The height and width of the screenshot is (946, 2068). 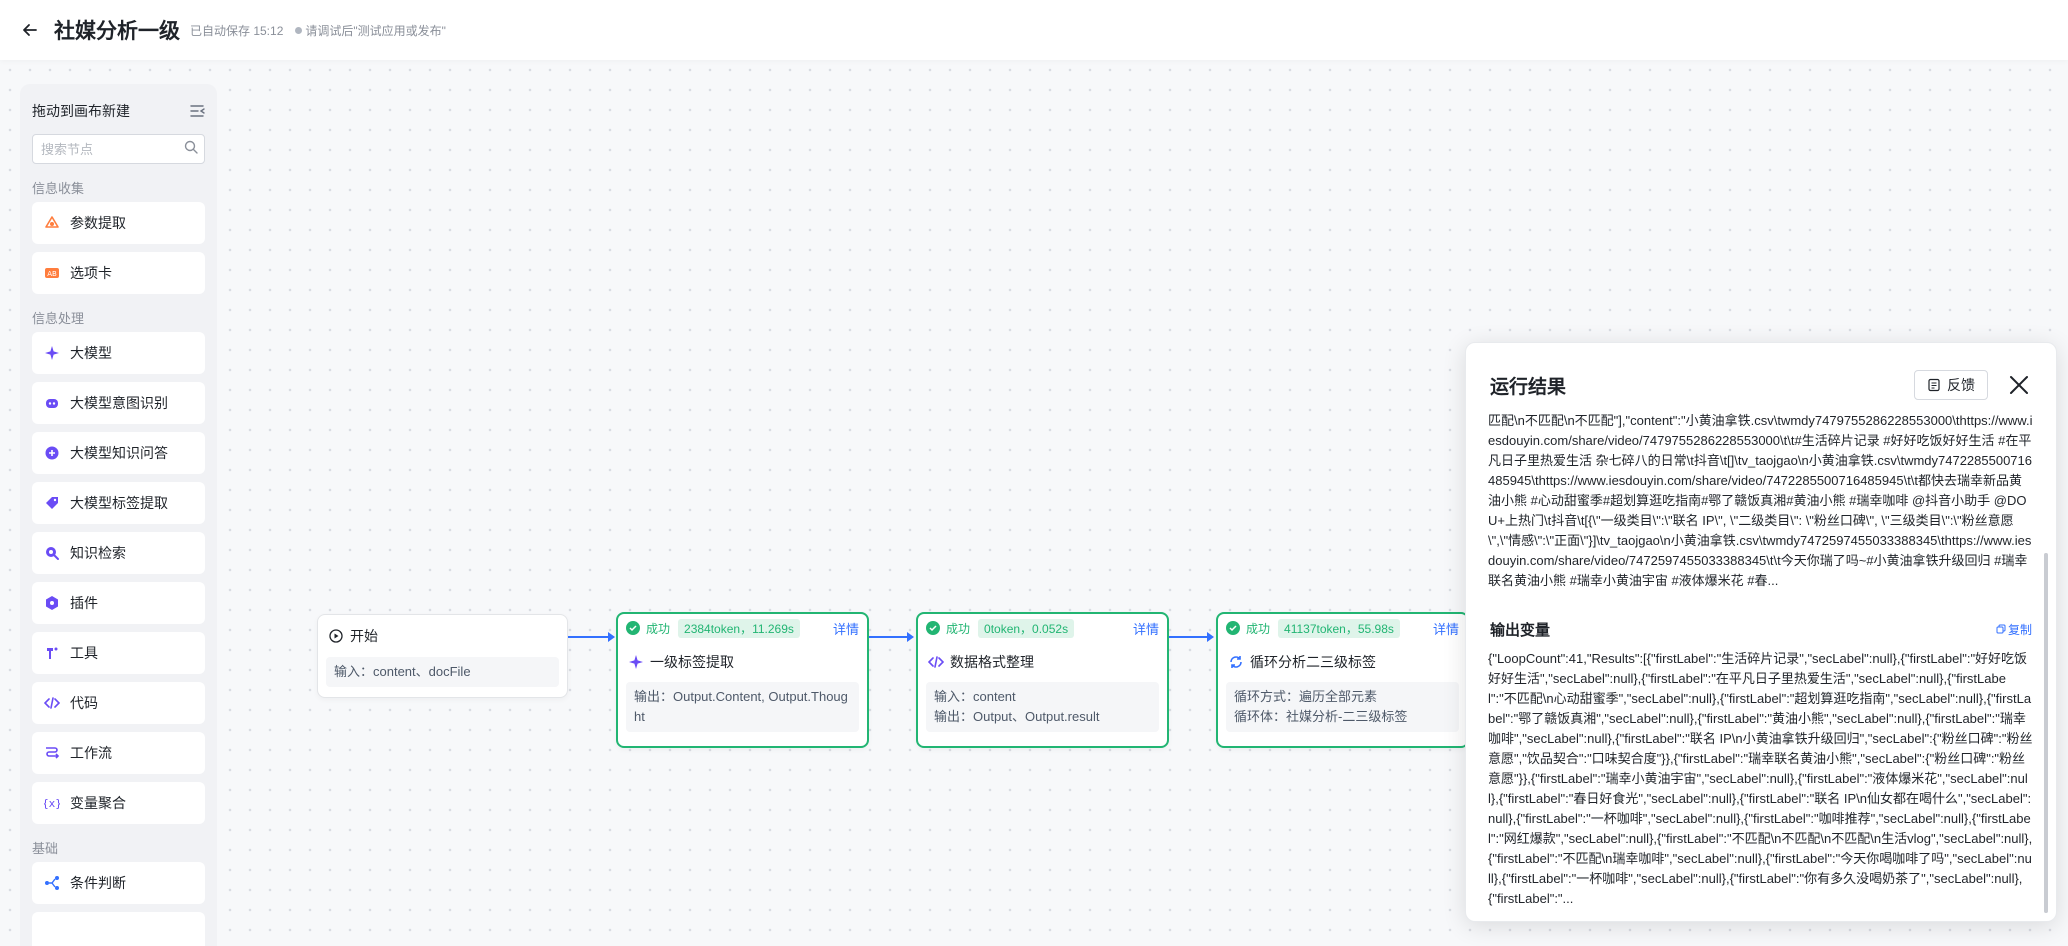 I want to click on run-metric-badge: 41137token，55.98s, so click(x=1339, y=628).